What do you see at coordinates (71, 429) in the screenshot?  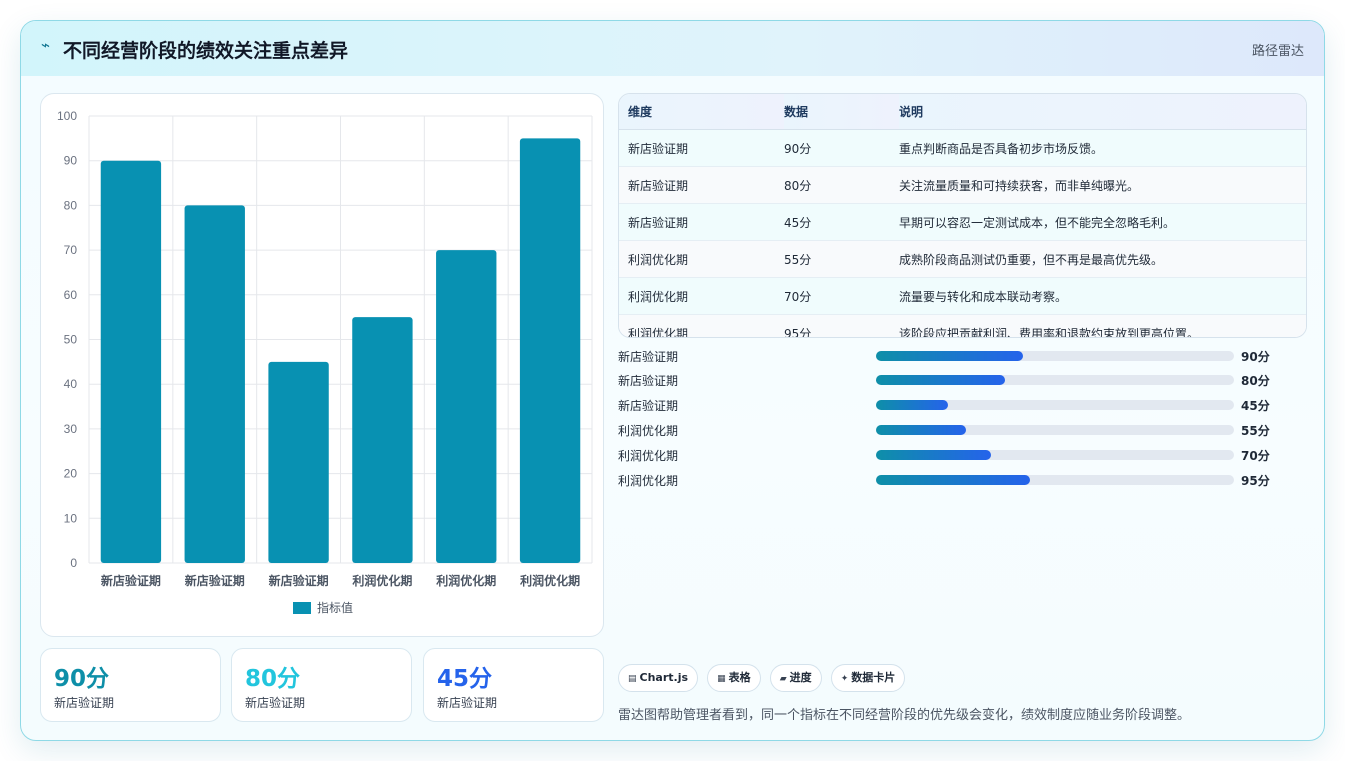 I see `y-tick-label: 30` at bounding box center [71, 429].